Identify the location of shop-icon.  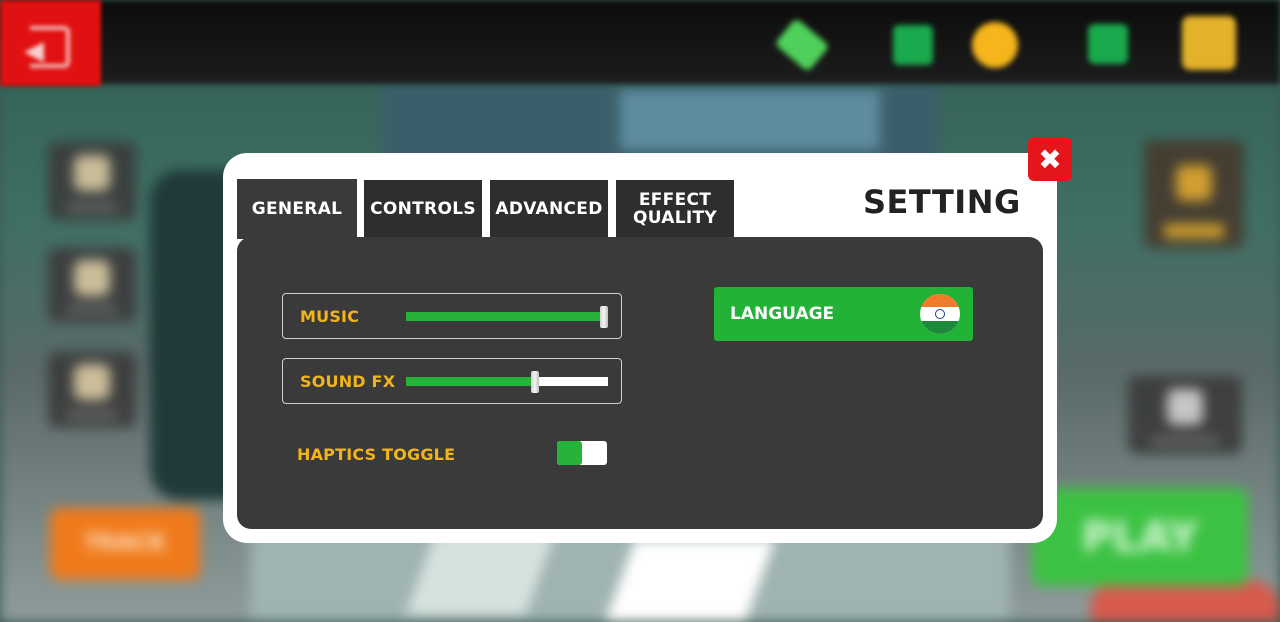
(1209, 43).